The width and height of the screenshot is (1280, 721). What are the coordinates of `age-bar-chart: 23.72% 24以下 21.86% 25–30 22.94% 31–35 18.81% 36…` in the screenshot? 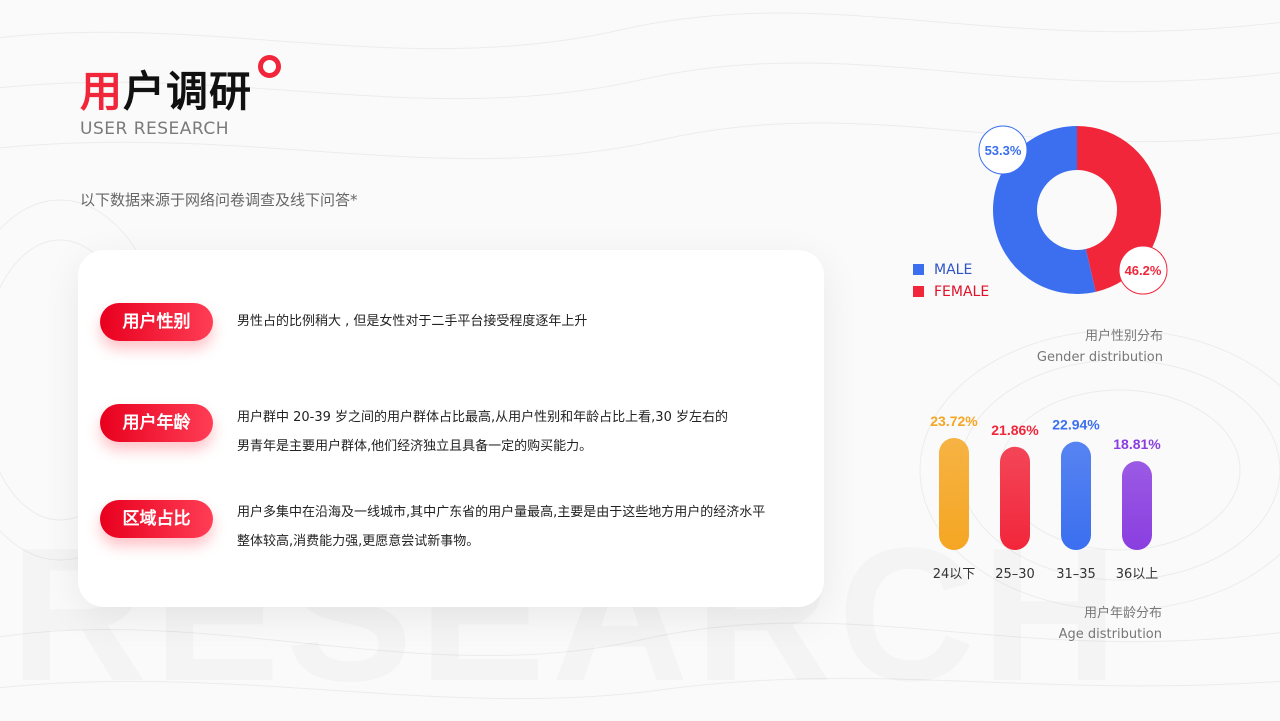 It's located at (1045, 497).